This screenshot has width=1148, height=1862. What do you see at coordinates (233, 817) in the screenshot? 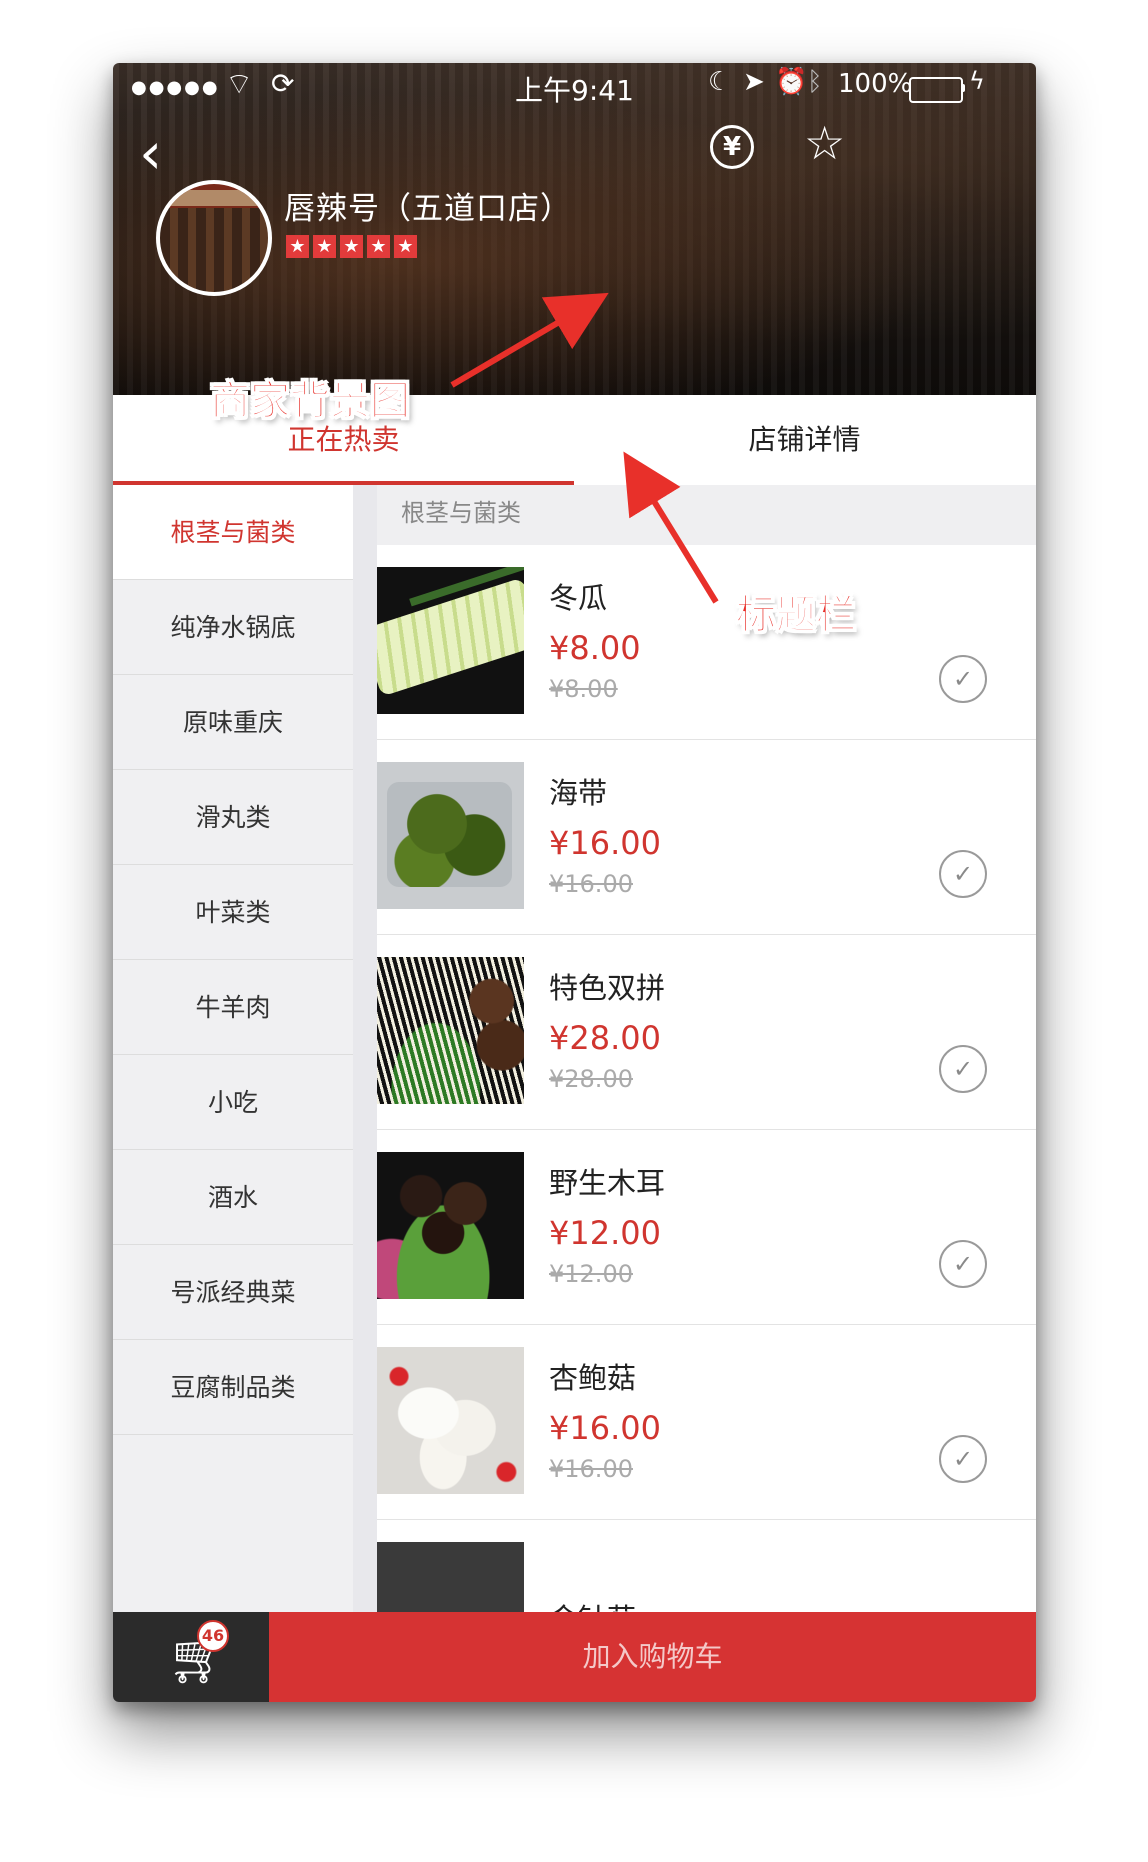
I see `sidebar-item-balls: 滑丸类` at bounding box center [233, 817].